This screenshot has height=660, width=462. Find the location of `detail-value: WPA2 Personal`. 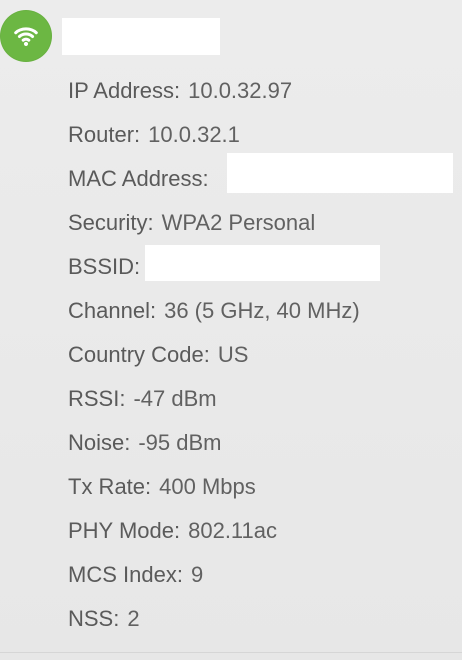

detail-value: WPA2 Personal is located at coordinates (238, 222).